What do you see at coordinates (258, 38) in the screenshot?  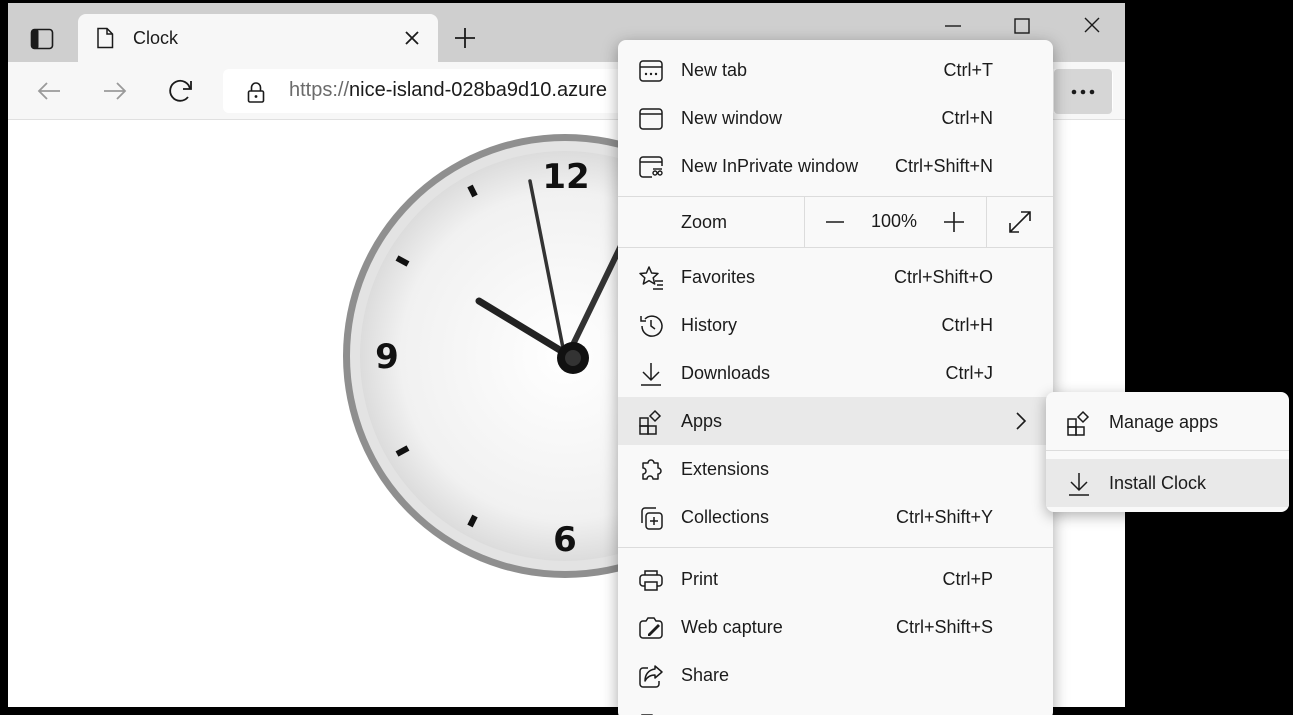 I see `tab-clock: Clock` at bounding box center [258, 38].